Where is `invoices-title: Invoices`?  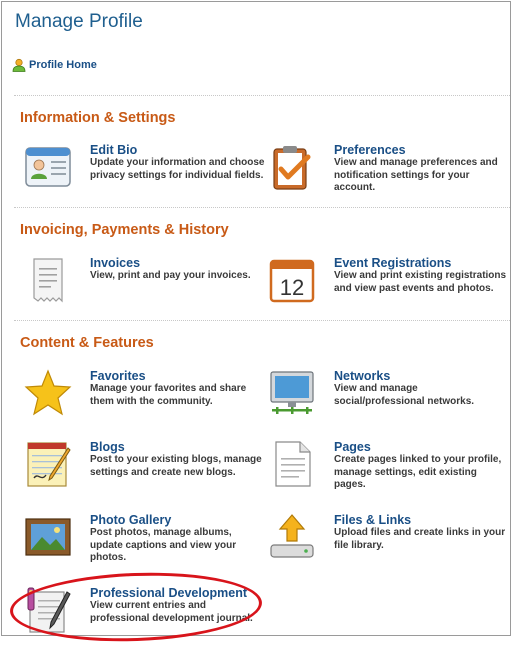
invoices-title: Invoices is located at coordinates (177, 263).